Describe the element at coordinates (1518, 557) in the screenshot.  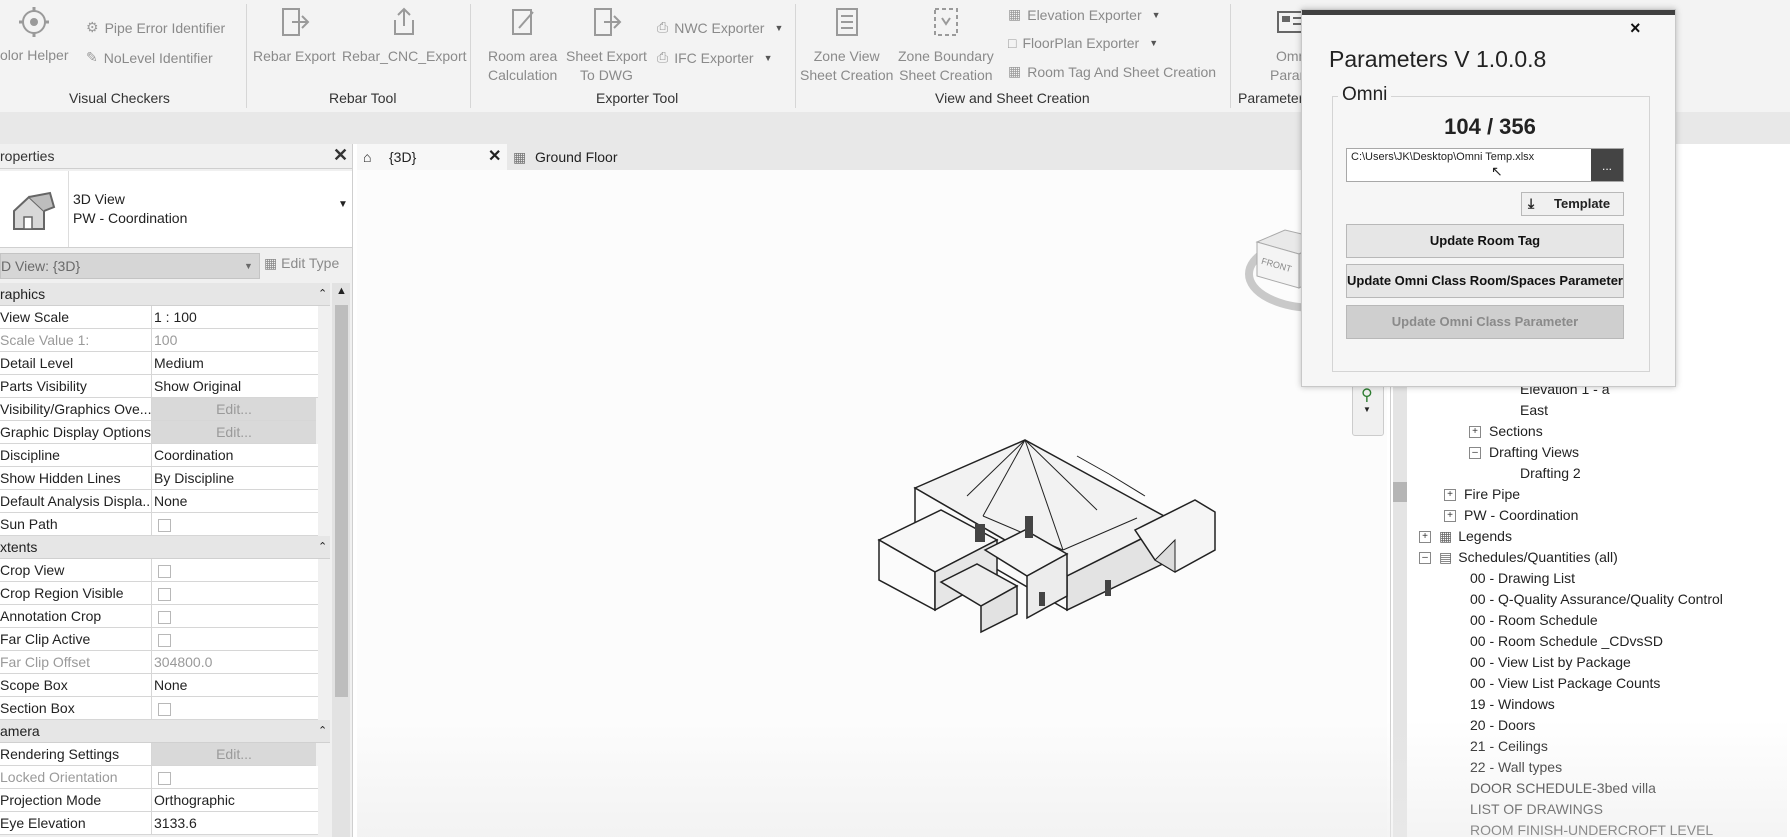
I see `tree-node-schedules: – ▤ Schedules/Quantities (all)` at that location.